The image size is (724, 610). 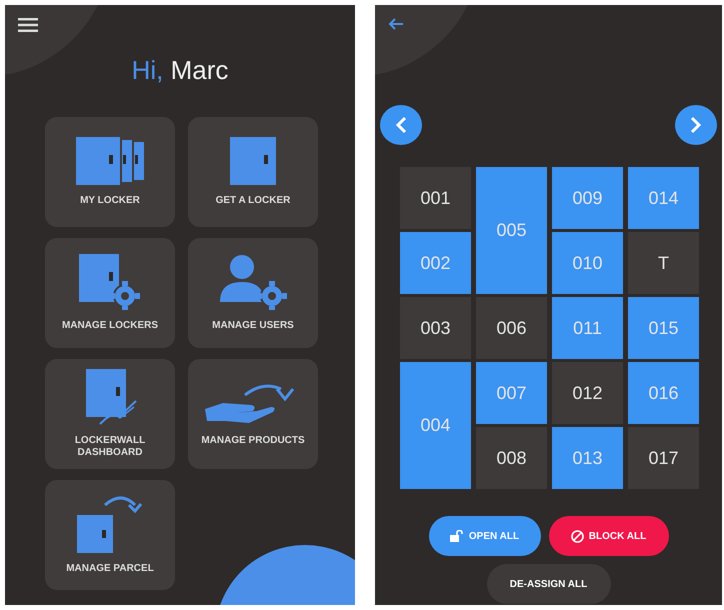 What do you see at coordinates (180, 70) in the screenshot?
I see `greeting: Hi, Marc` at bounding box center [180, 70].